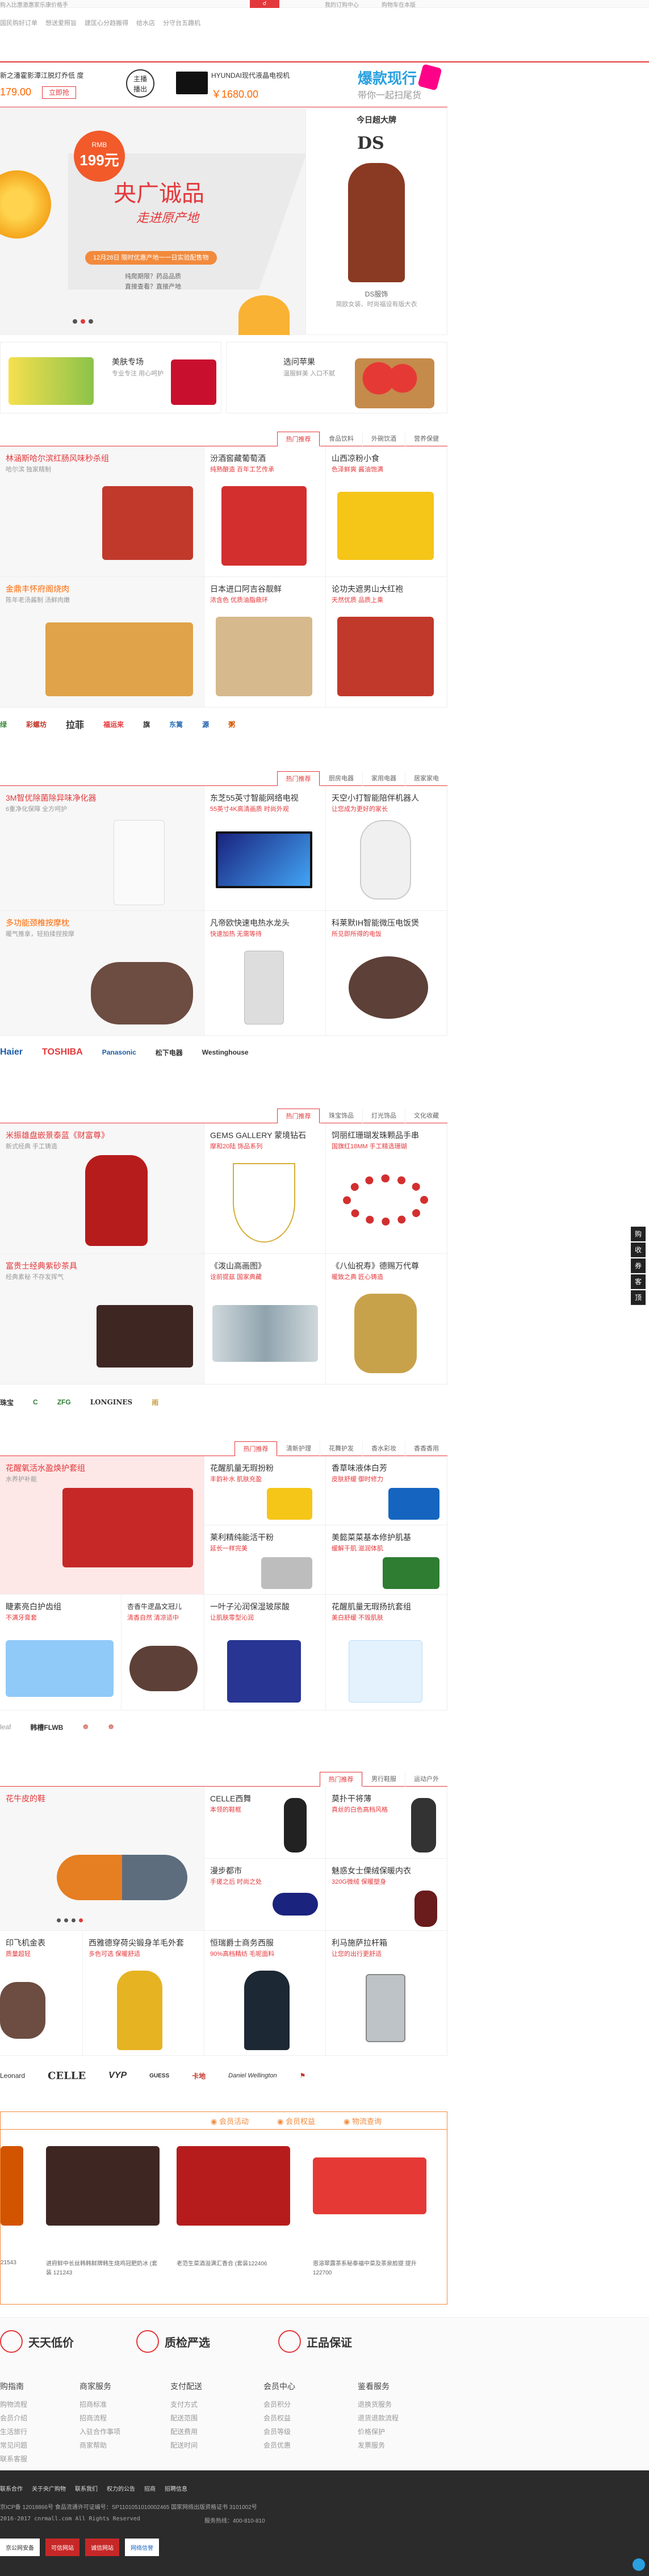  What do you see at coordinates (3, 724) in the screenshot?
I see `brand-logo: 绿` at bounding box center [3, 724].